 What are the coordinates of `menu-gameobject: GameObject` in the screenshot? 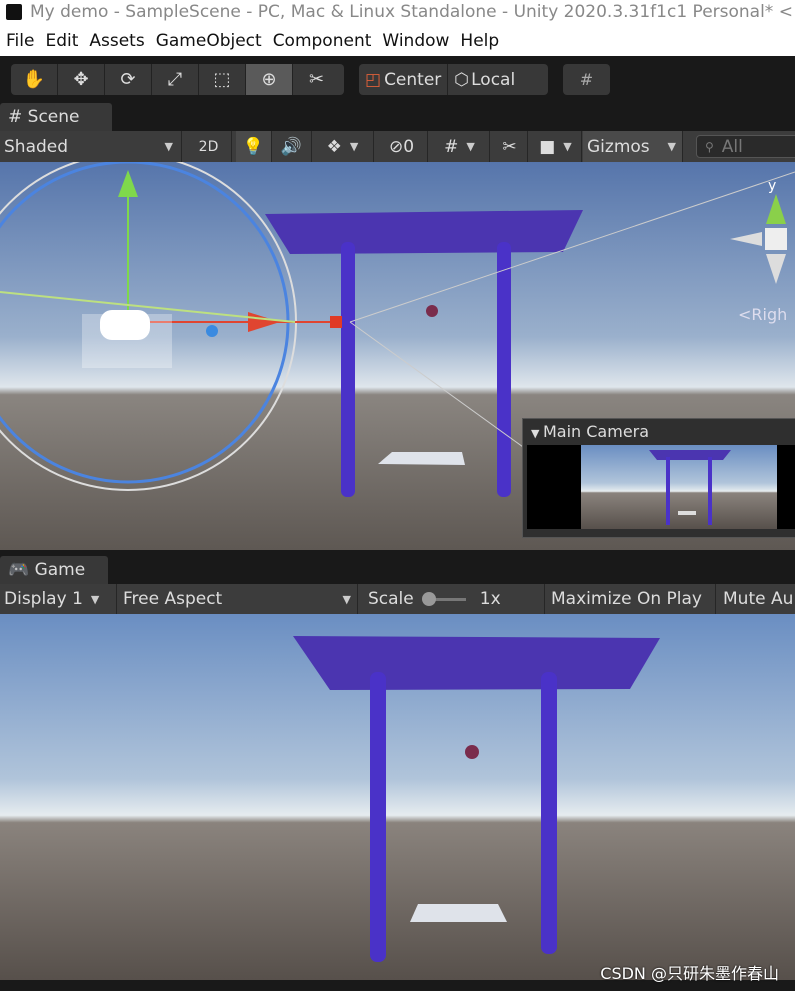 It's located at (209, 41).